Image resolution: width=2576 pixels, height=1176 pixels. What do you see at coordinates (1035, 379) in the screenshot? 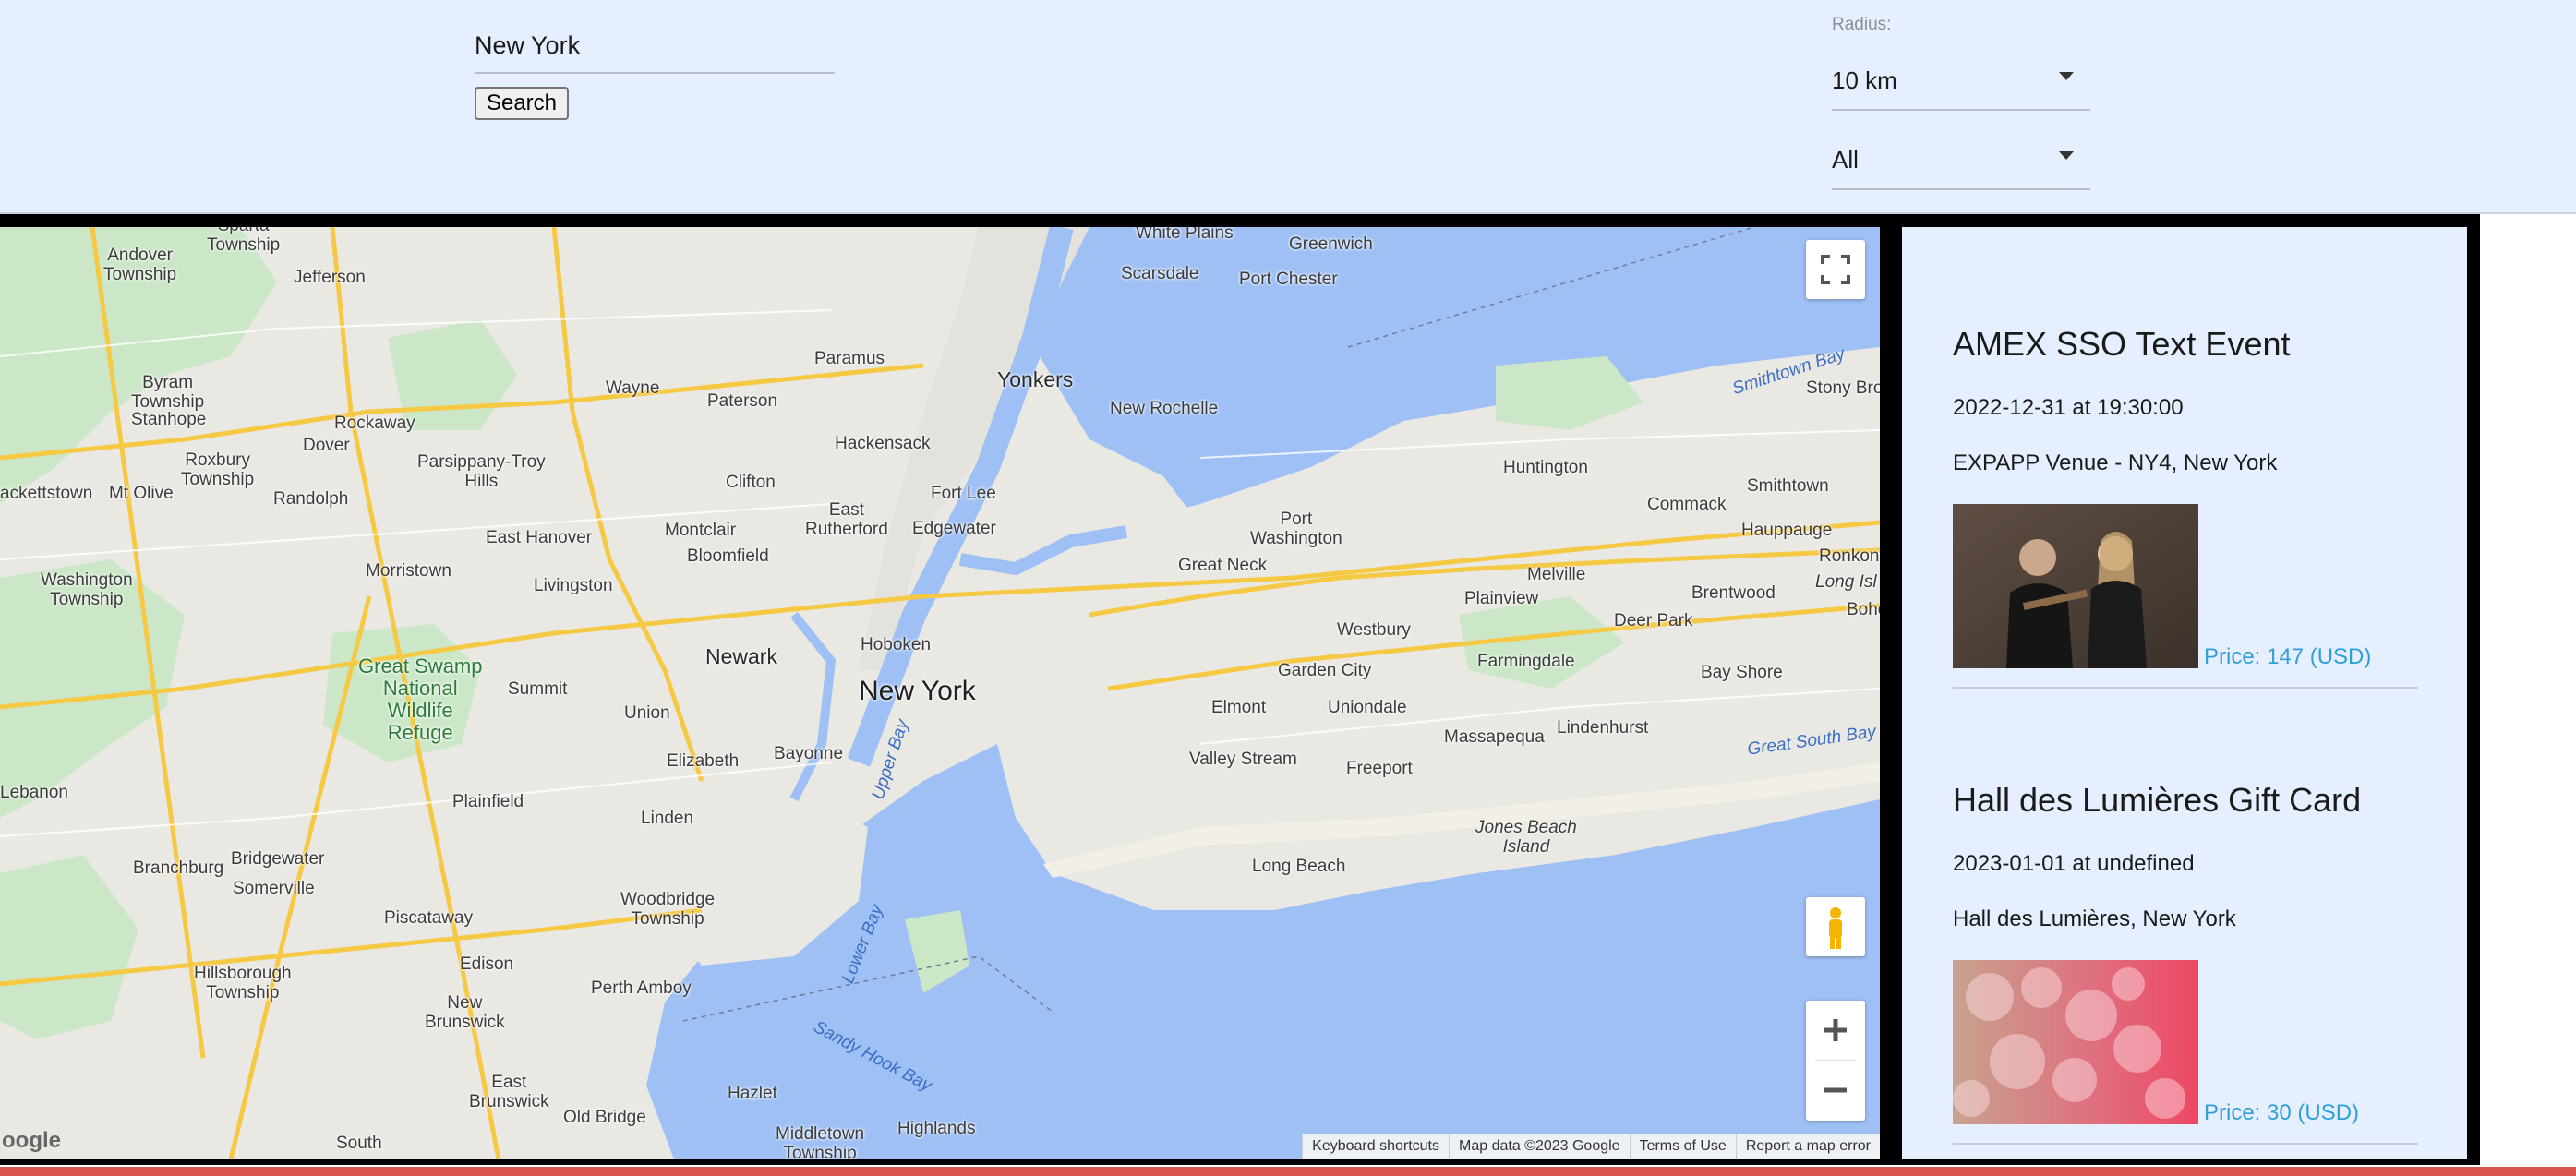
I see `map-label-yonkers: Yonkers` at bounding box center [1035, 379].